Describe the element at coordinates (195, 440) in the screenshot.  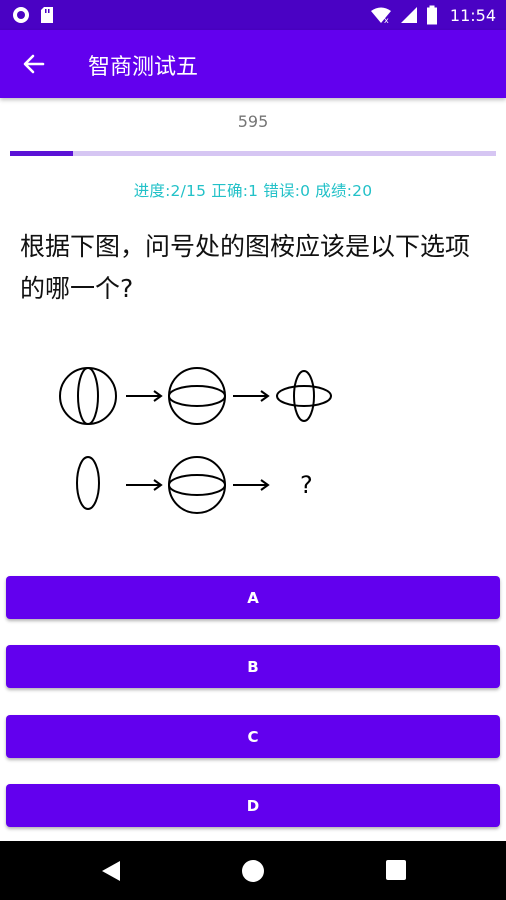
I see `question-figure: ?` at that location.